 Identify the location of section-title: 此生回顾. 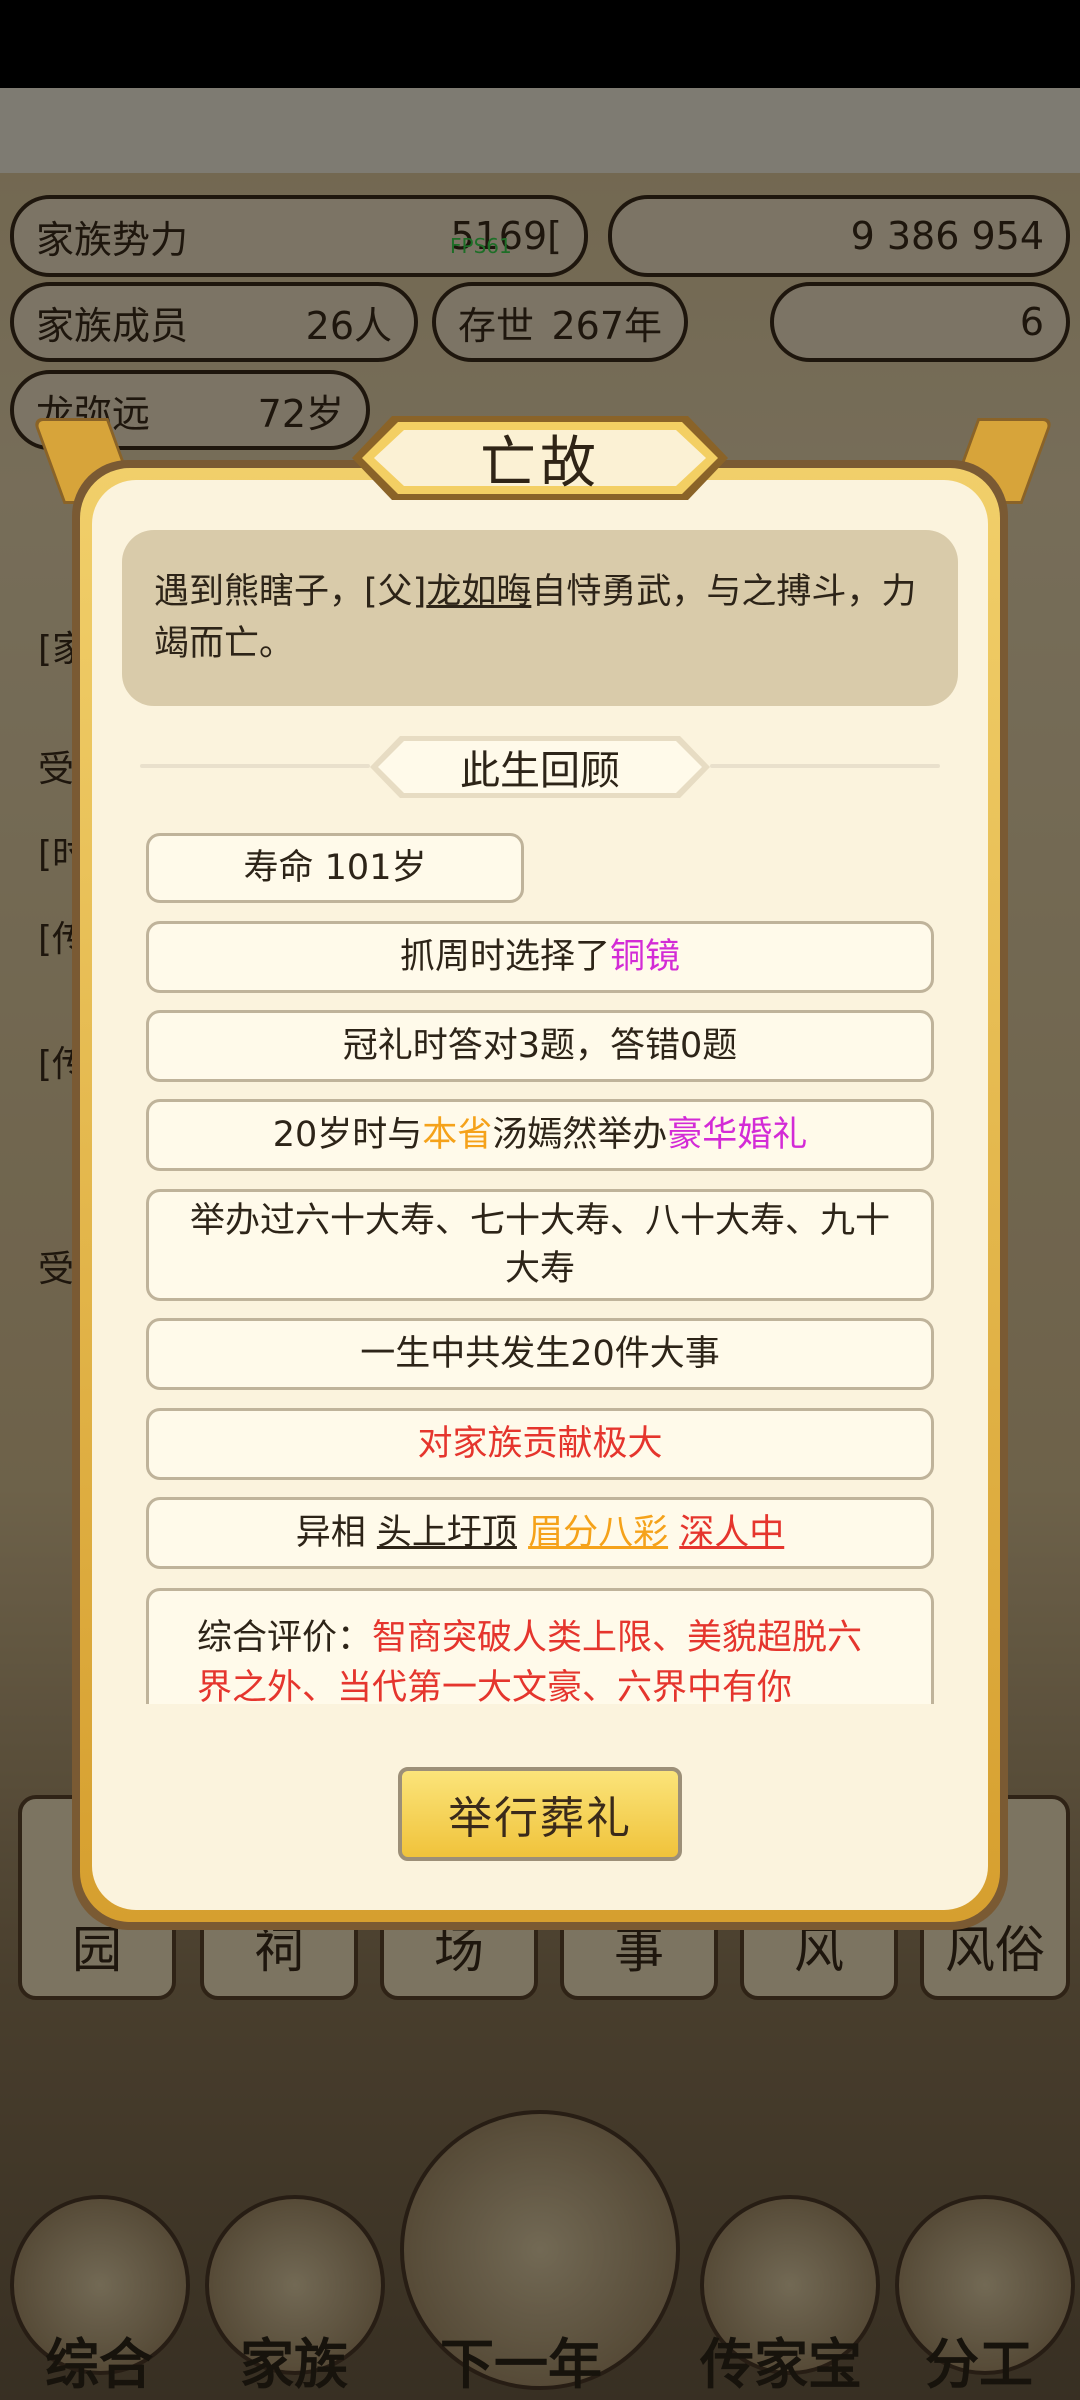
(540, 771).